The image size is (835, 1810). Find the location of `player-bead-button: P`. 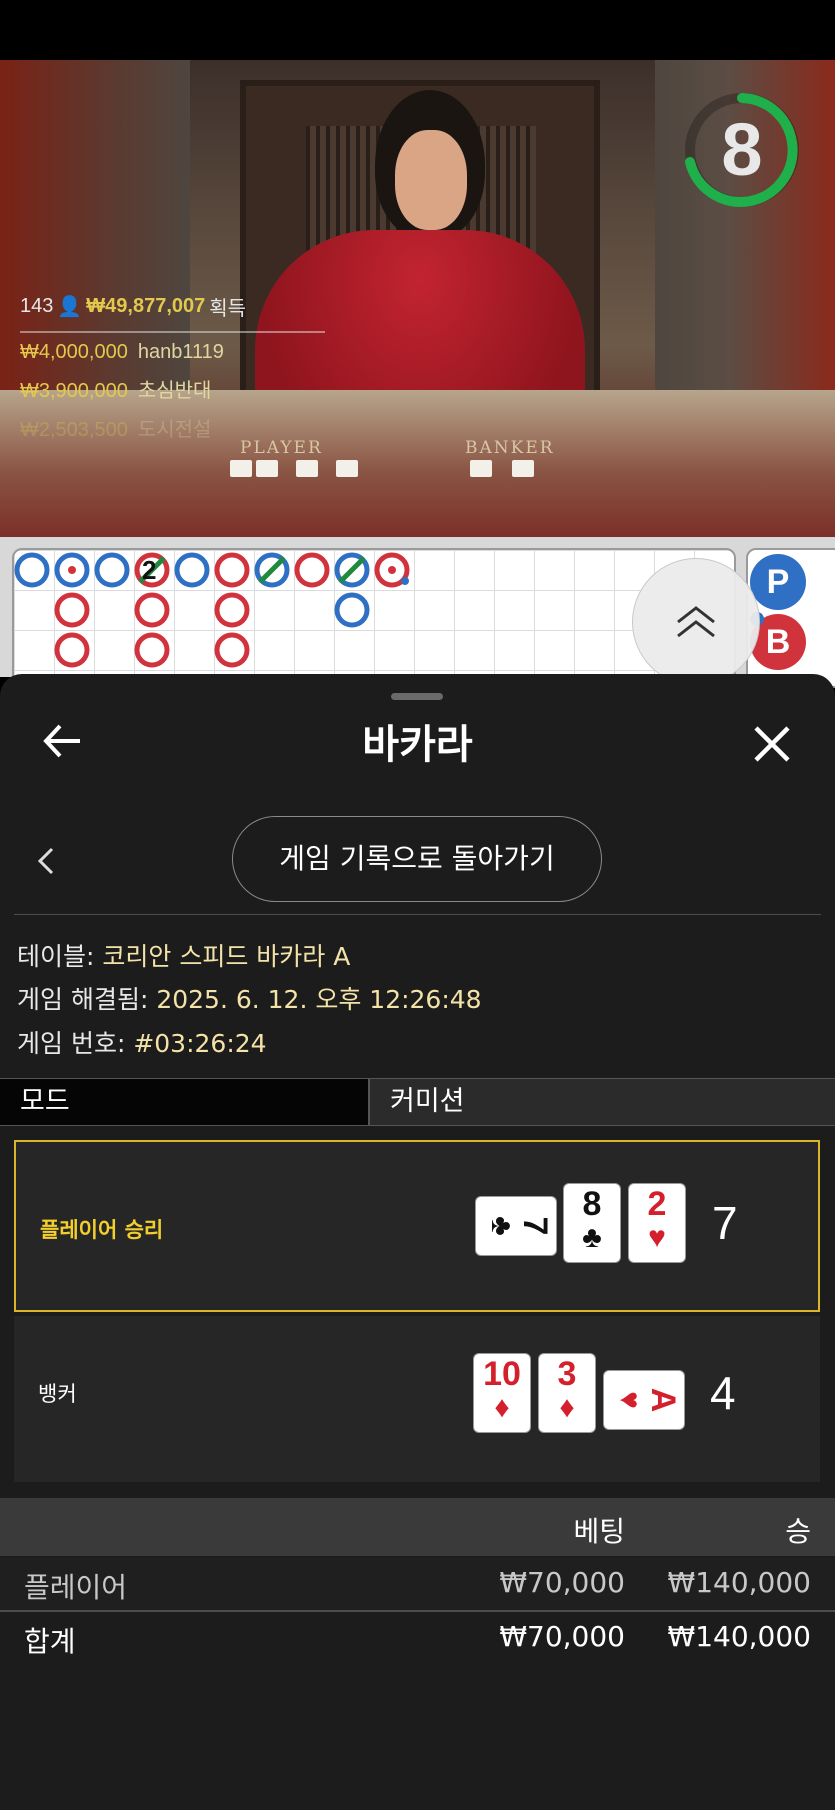

player-bead-button: P is located at coordinates (778, 582).